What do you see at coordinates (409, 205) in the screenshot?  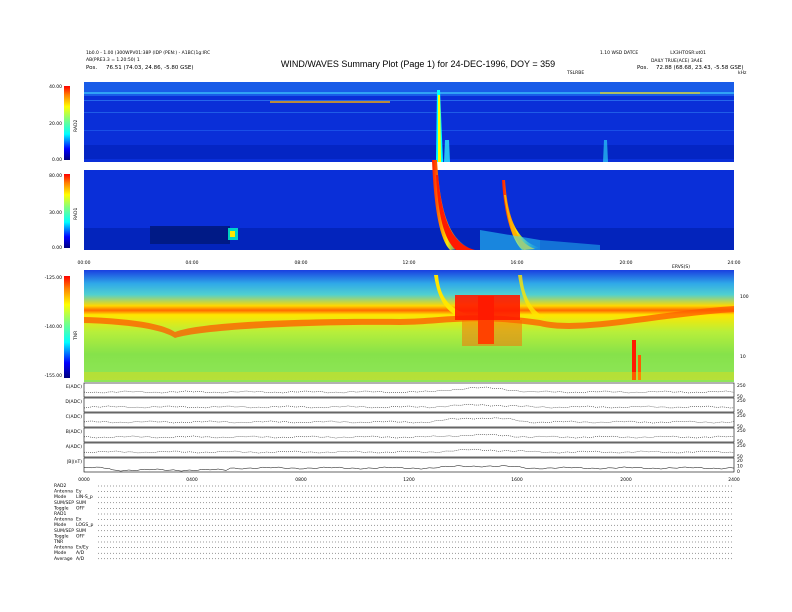 I see `rad1-spectrogram` at bounding box center [409, 205].